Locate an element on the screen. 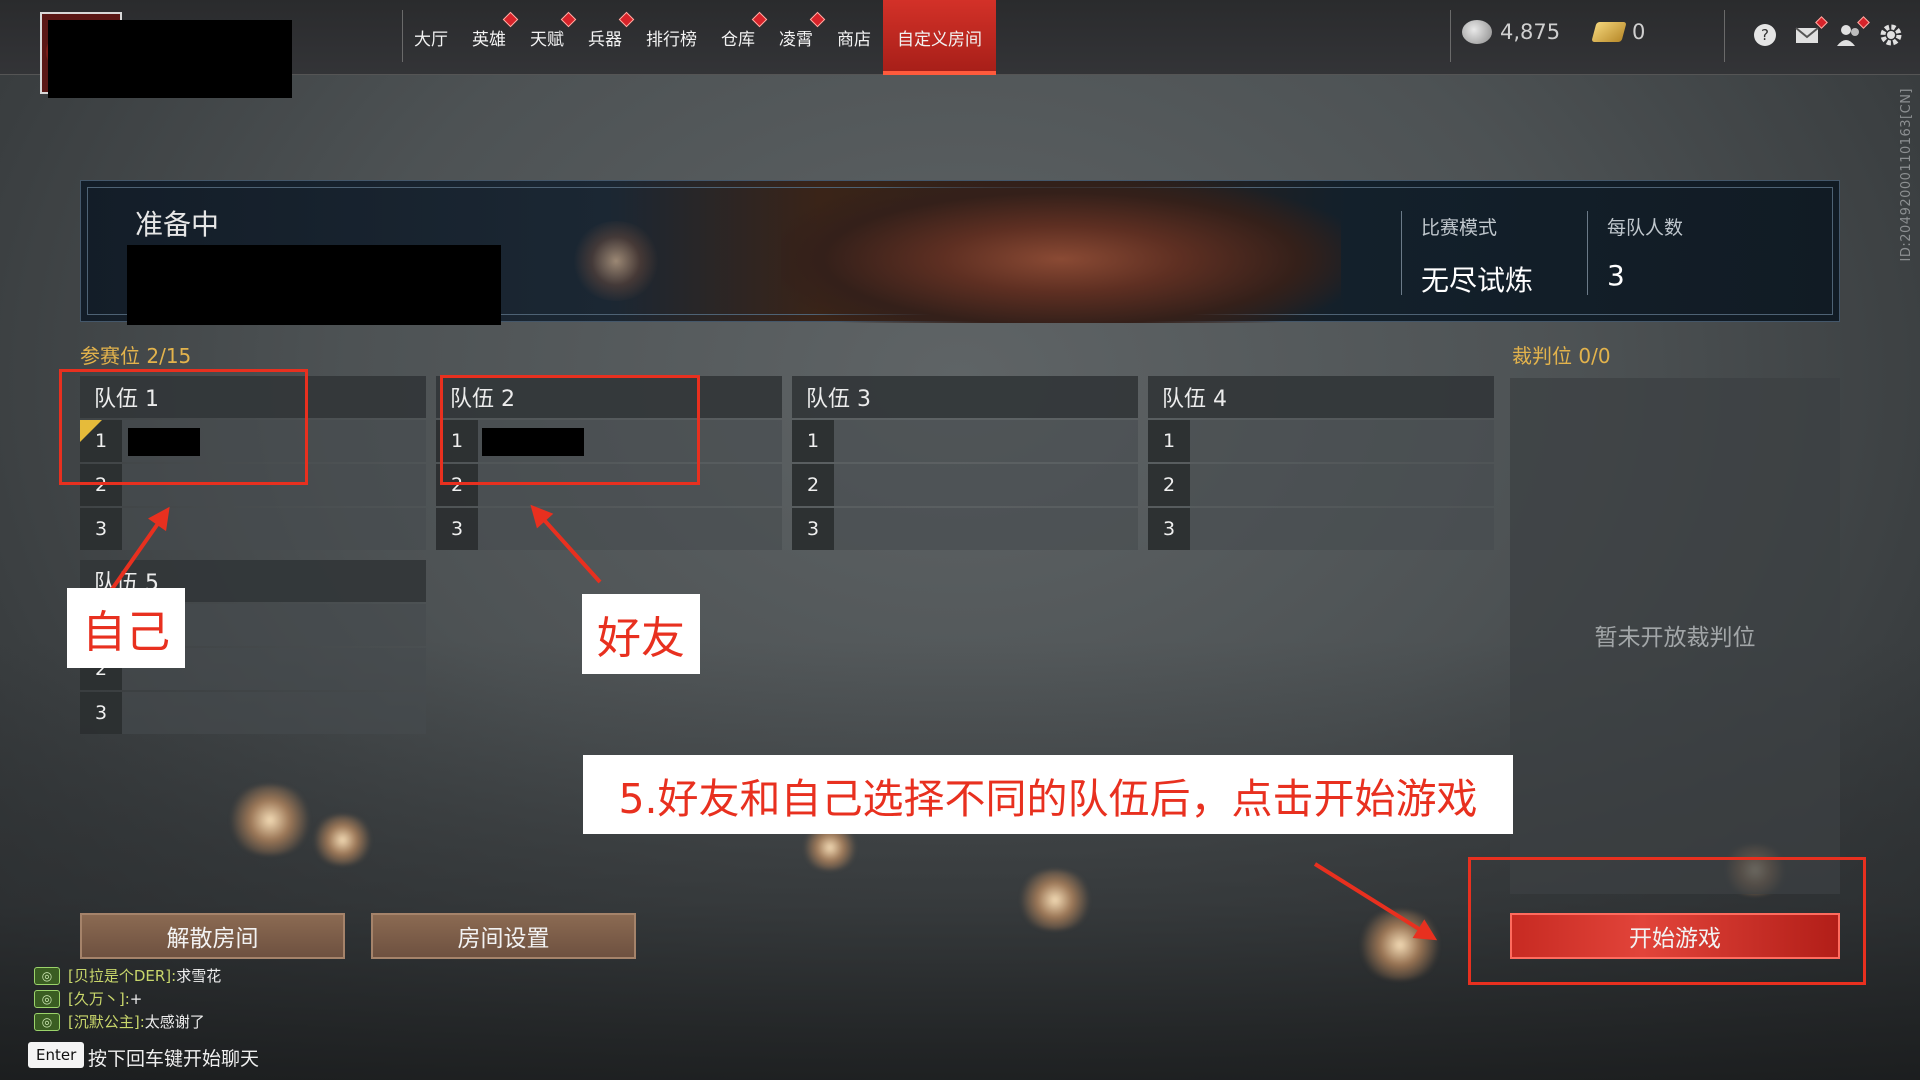 The height and width of the screenshot is (1080, 1920). nav-item-lobby: 大厅 is located at coordinates (431, 37).